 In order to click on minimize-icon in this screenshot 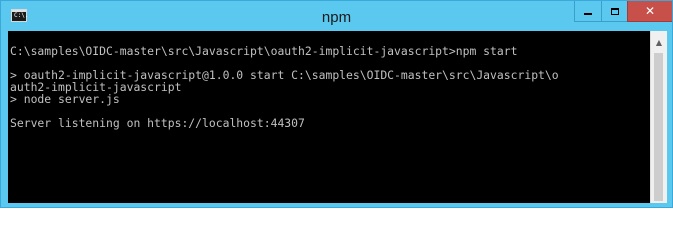, I will do `click(588, 14)`.